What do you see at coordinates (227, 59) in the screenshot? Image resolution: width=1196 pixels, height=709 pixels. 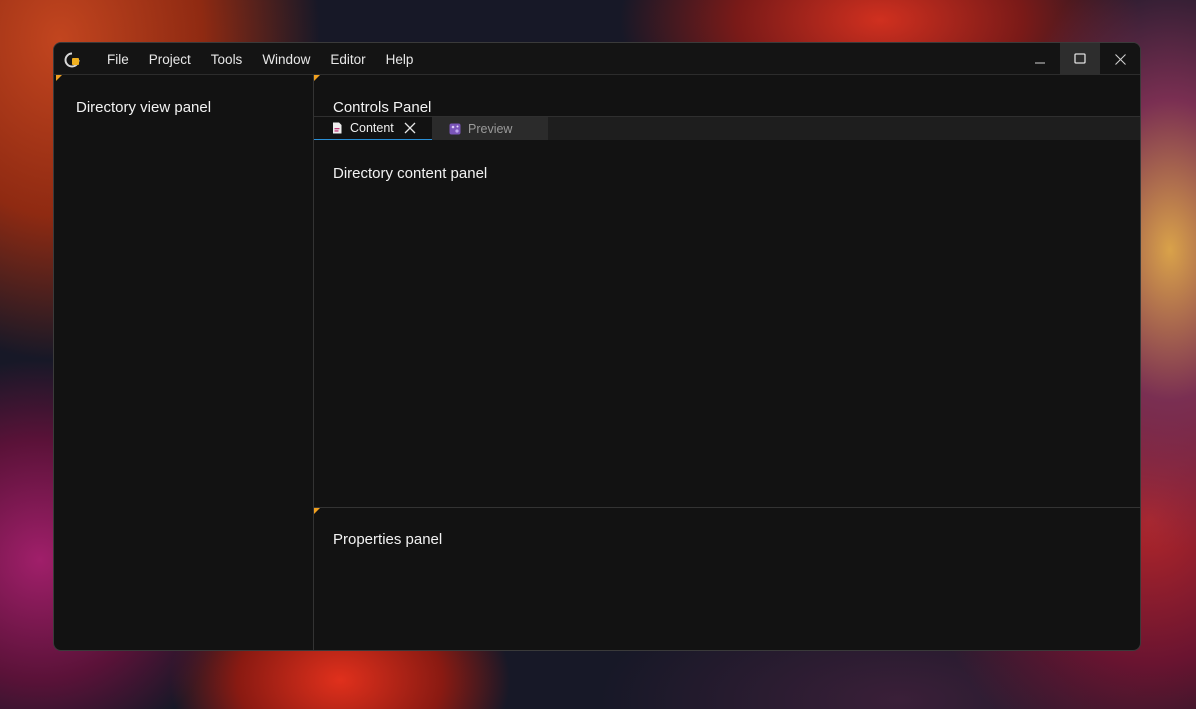 I see `menu-tools: Tools` at bounding box center [227, 59].